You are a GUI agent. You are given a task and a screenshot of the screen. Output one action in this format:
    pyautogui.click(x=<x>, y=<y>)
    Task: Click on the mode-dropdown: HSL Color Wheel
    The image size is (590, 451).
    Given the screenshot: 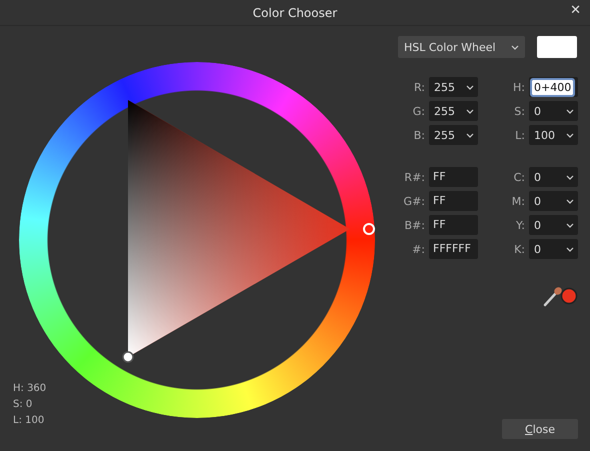 What is the action you would take?
    pyautogui.click(x=461, y=47)
    